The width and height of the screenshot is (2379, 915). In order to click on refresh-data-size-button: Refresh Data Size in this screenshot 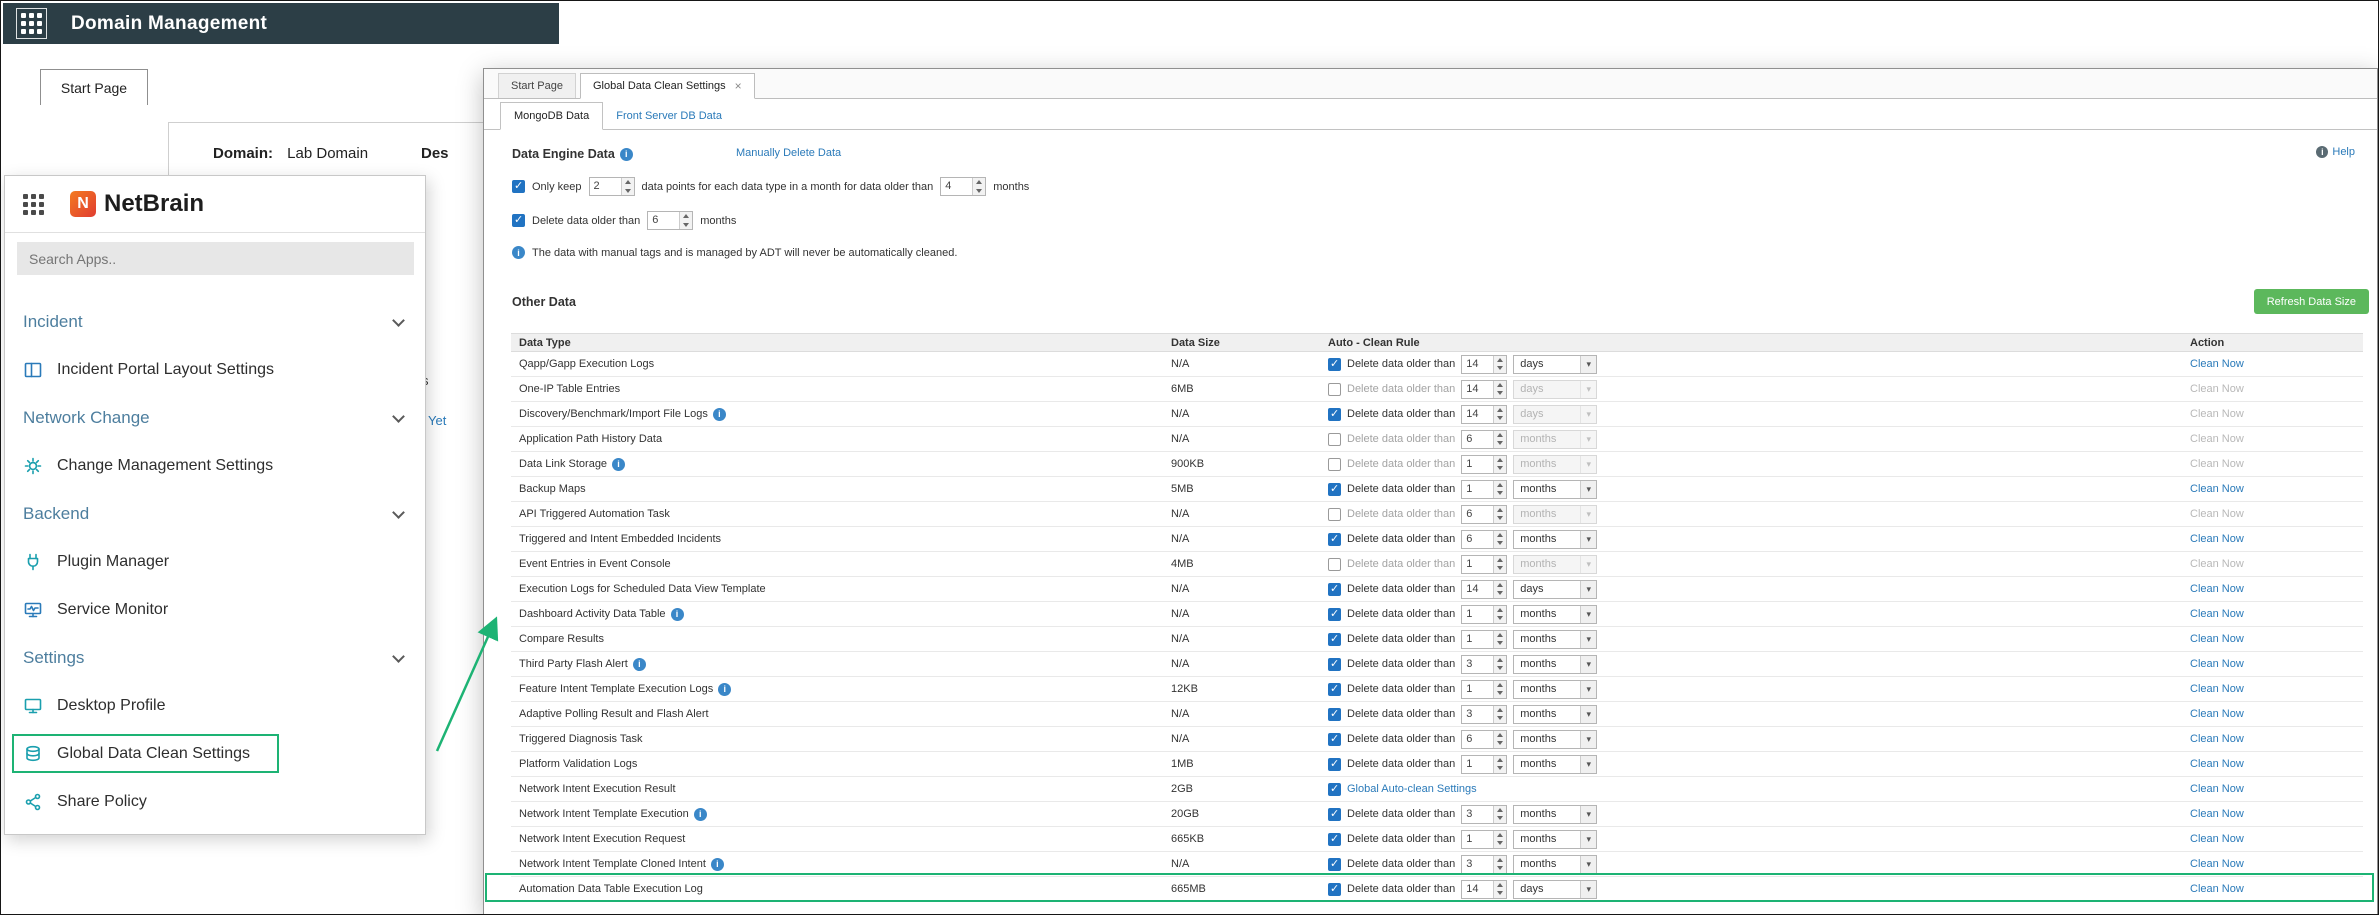, I will do `click(2311, 301)`.